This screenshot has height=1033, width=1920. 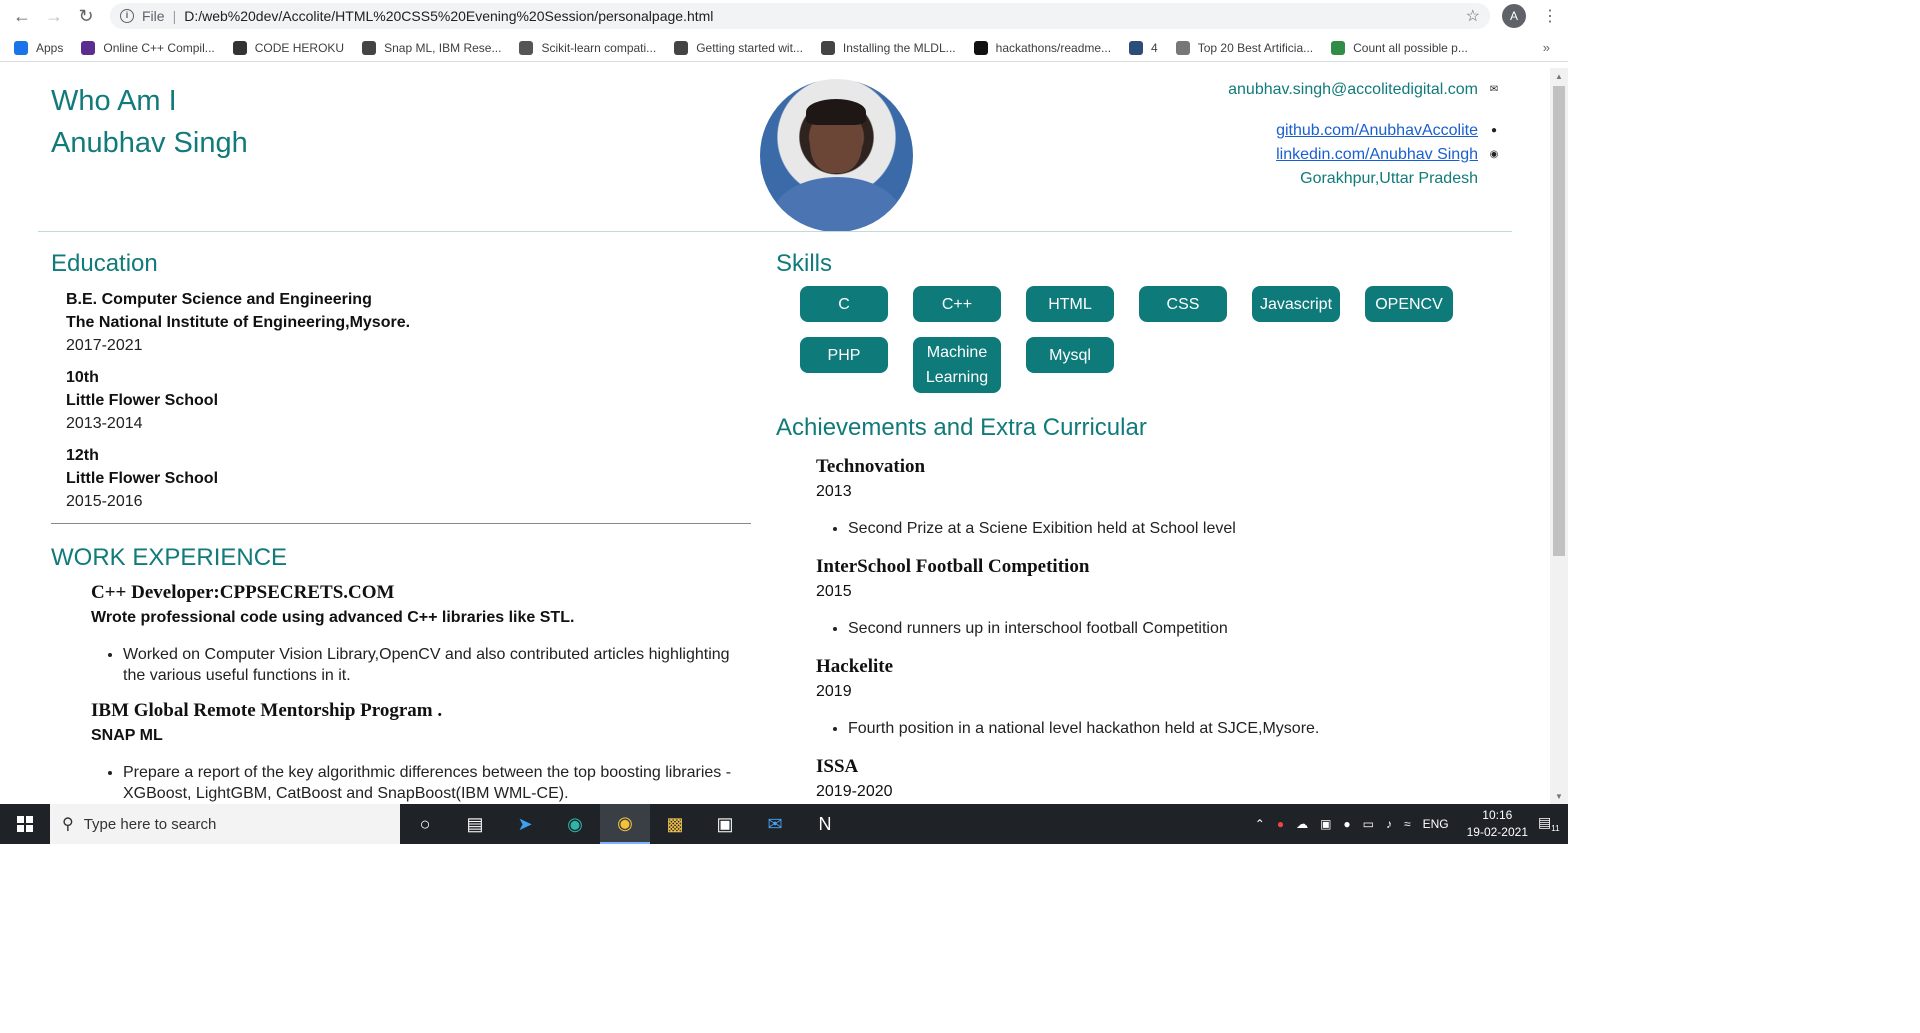 What do you see at coordinates (1550, 16) in the screenshot?
I see `menu-dots-icon: ⋮` at bounding box center [1550, 16].